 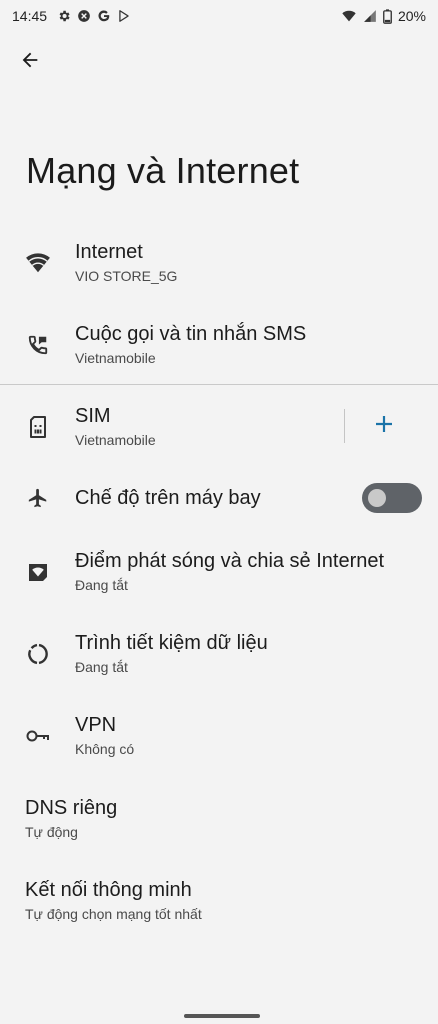 I want to click on private-dns-subtitle: Tự động, so click(x=51, y=832).